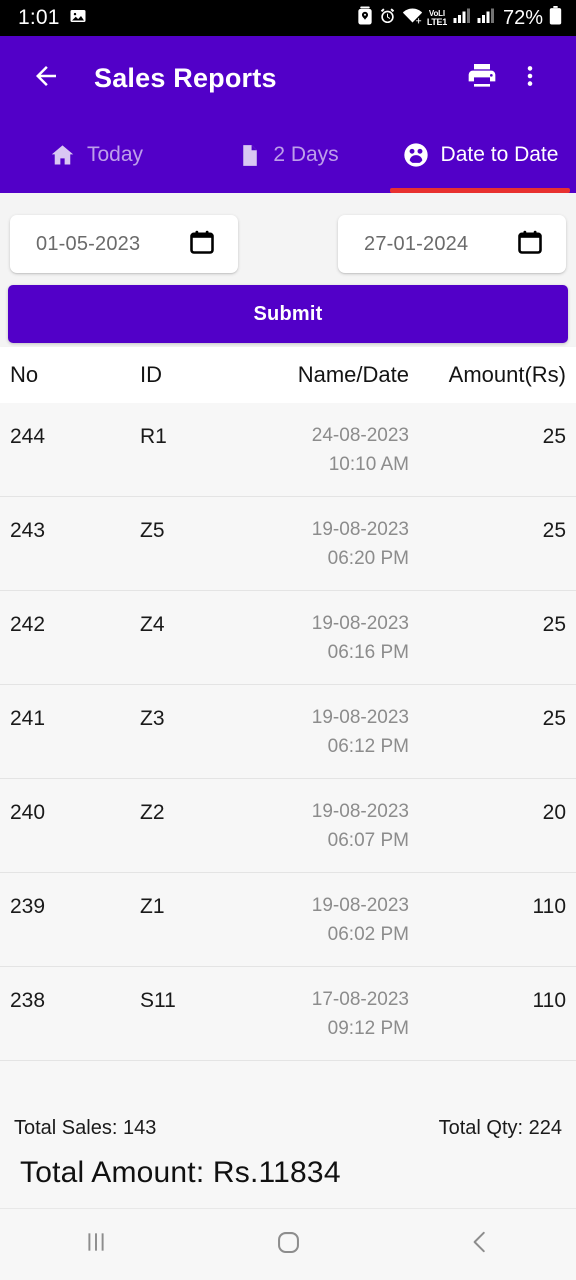 This screenshot has width=576, height=1280. Describe the element at coordinates (480, 190) in the screenshot. I see `tab-active-indicator` at that location.